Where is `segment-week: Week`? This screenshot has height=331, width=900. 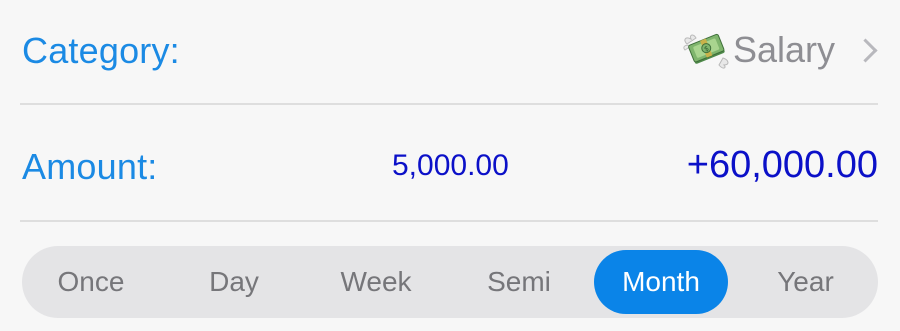 segment-week: Week is located at coordinates (376, 282).